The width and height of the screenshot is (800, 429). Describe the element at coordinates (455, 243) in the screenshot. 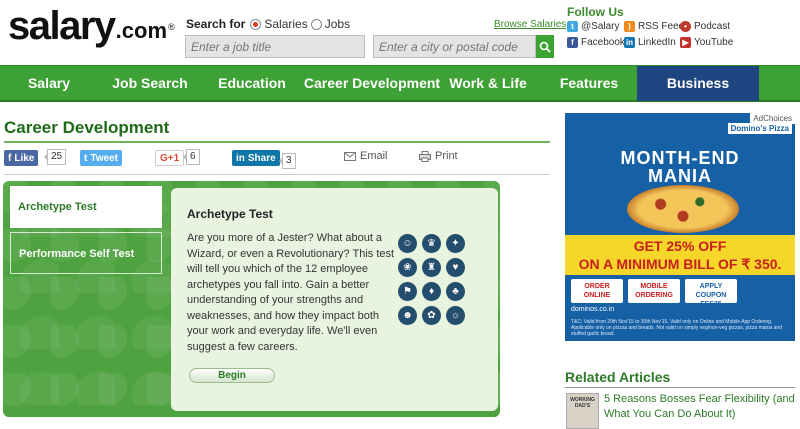

I see `archetype-icon: ✦` at that location.